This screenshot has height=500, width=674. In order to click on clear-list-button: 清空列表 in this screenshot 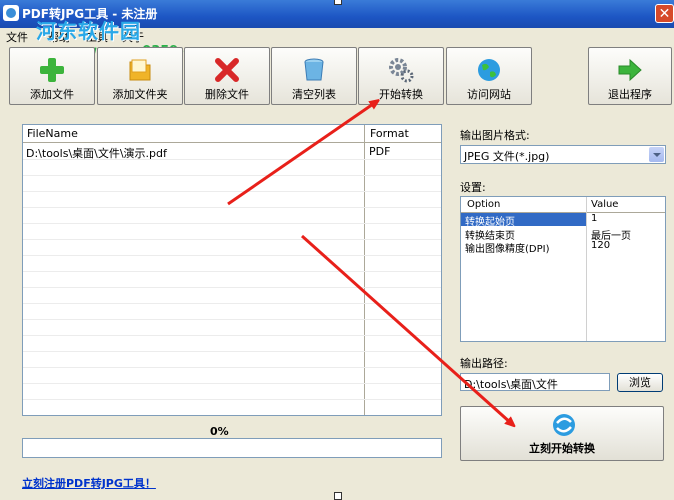, I will do `click(314, 76)`.